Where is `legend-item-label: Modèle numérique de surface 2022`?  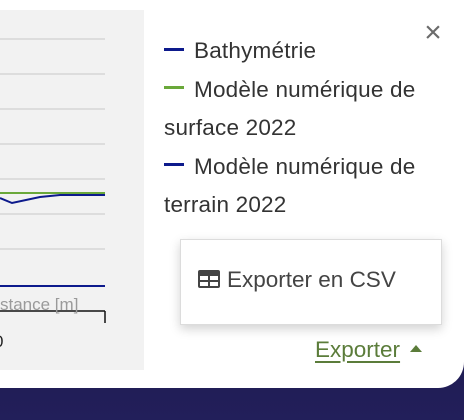
legend-item-label: Modèle numérique de surface 2022 is located at coordinates (290, 108).